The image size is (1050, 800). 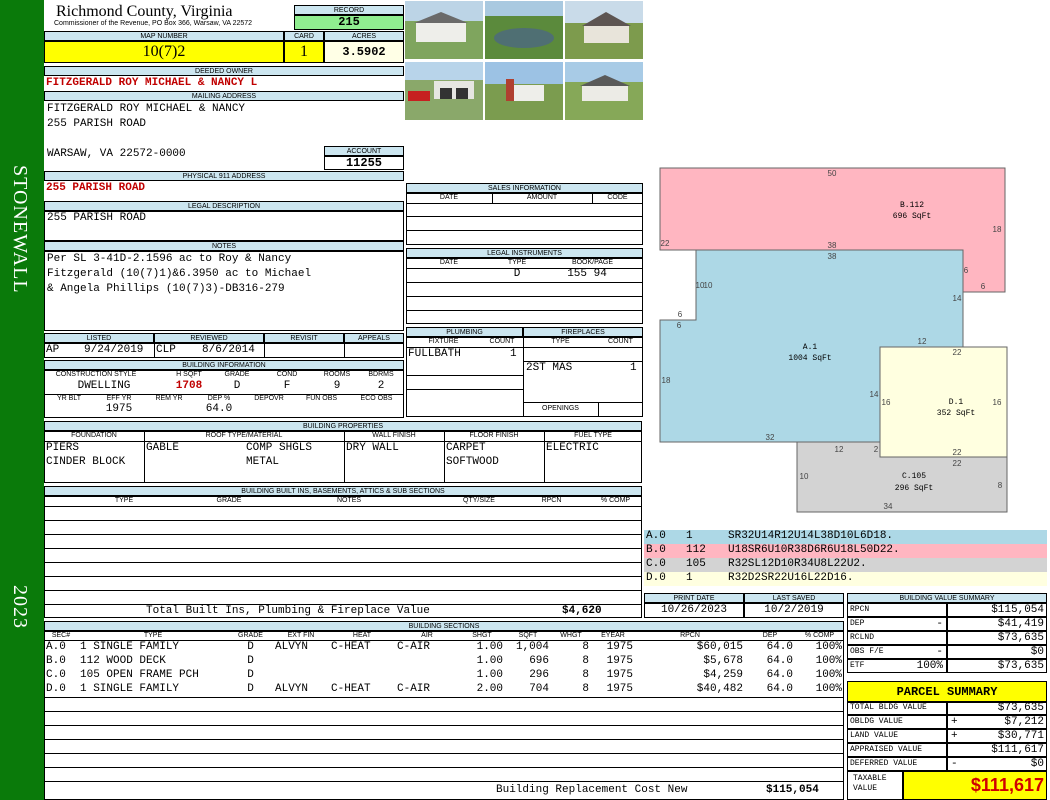 I want to click on sales-h-amount: AMOUNT, so click(x=542, y=197).